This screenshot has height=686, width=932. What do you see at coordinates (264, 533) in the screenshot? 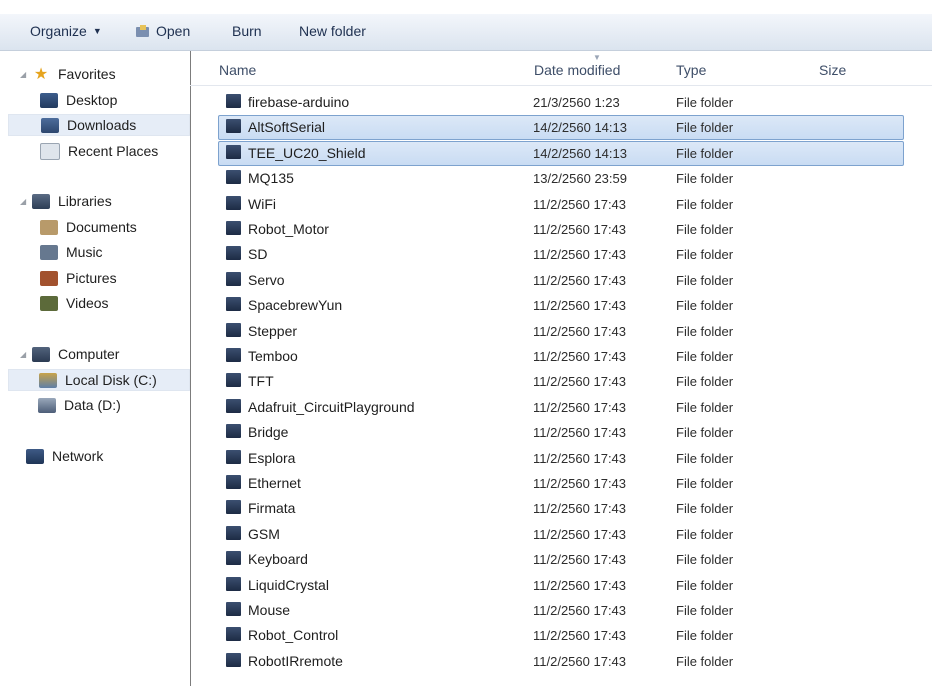
I see `file-name: GSM` at bounding box center [264, 533].